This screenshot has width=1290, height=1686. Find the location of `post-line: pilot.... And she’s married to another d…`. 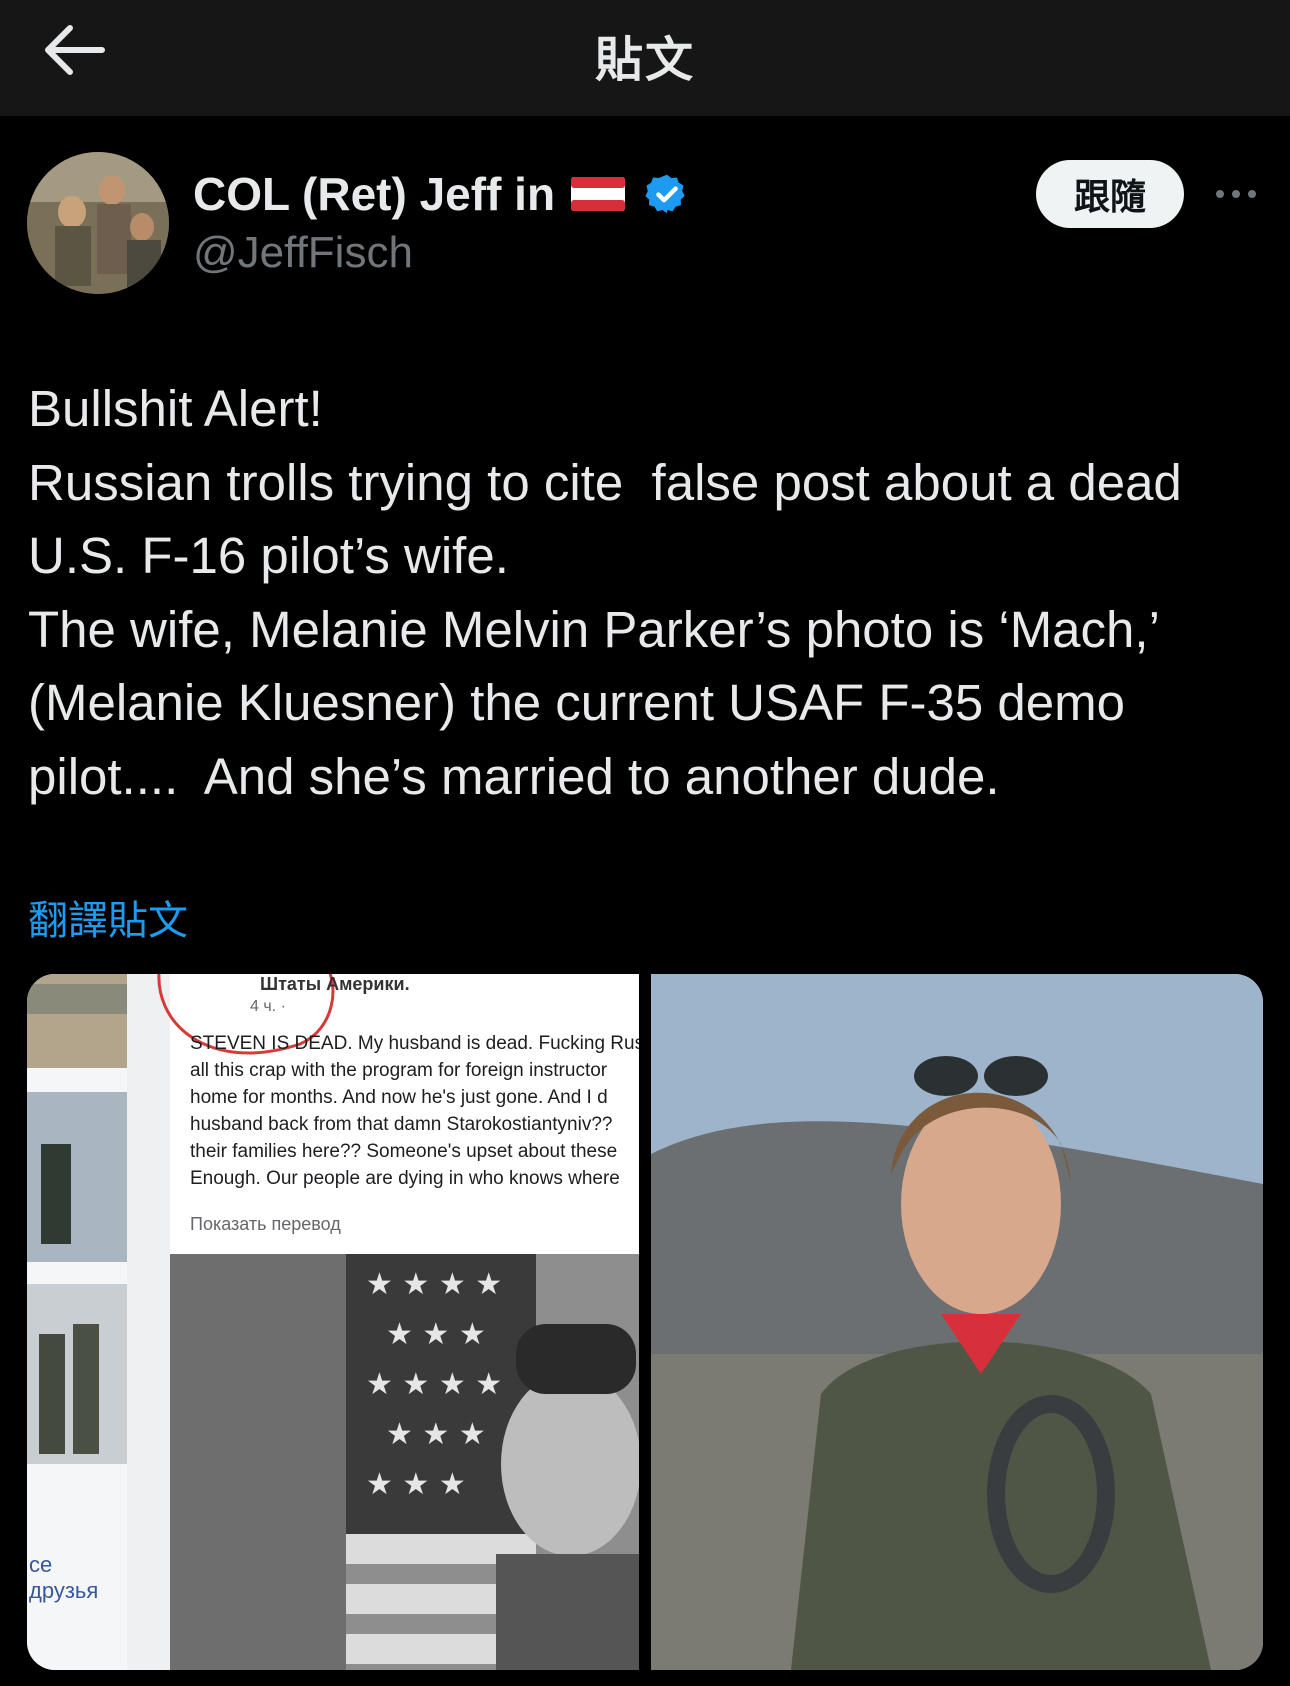

post-line: pilot.... And she’s married to another d… is located at coordinates (514, 776).